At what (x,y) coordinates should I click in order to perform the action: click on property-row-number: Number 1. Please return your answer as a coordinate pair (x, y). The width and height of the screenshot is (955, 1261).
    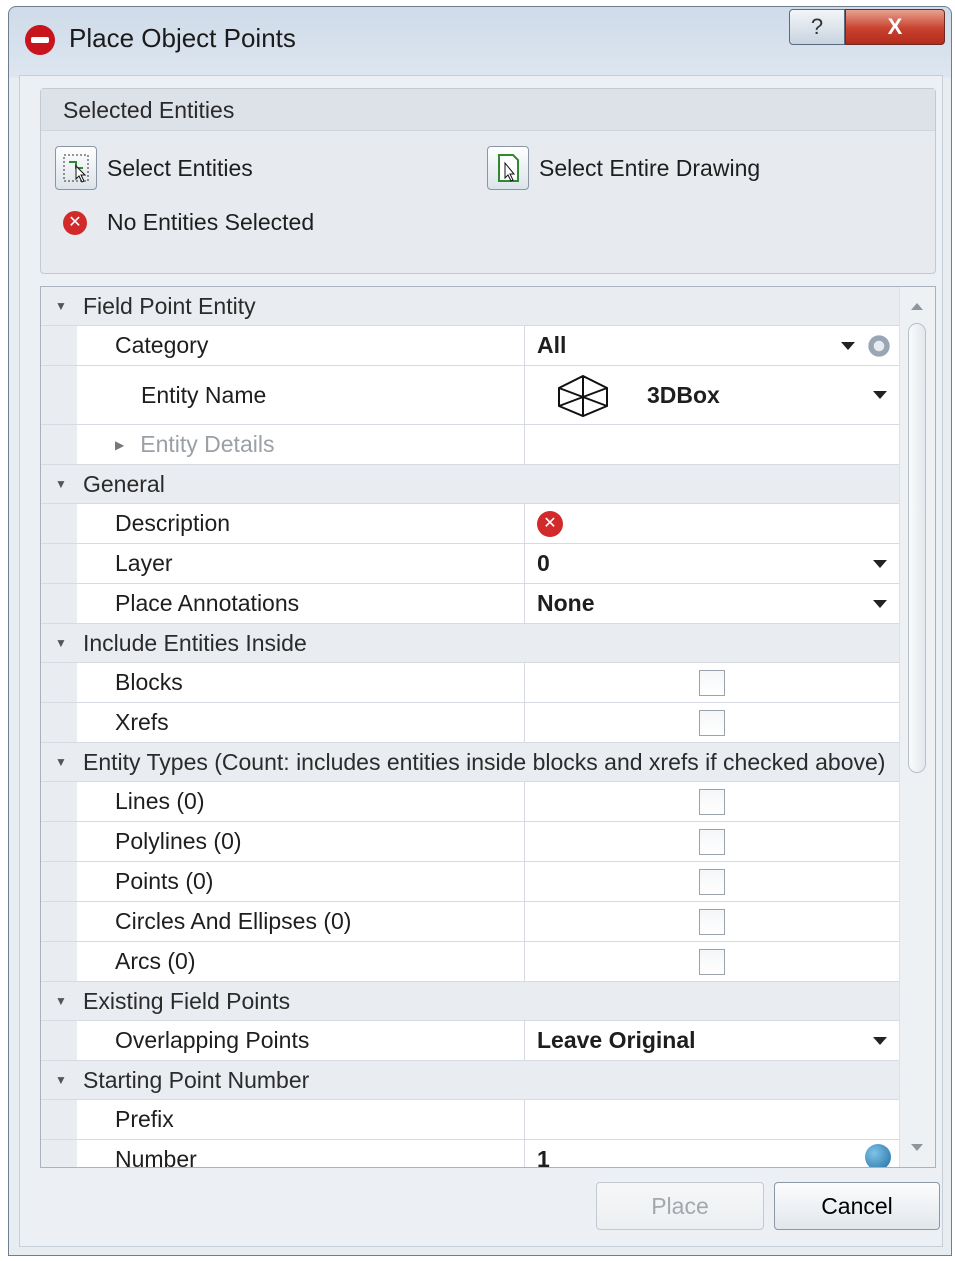
    Looking at the image, I should click on (470, 1154).